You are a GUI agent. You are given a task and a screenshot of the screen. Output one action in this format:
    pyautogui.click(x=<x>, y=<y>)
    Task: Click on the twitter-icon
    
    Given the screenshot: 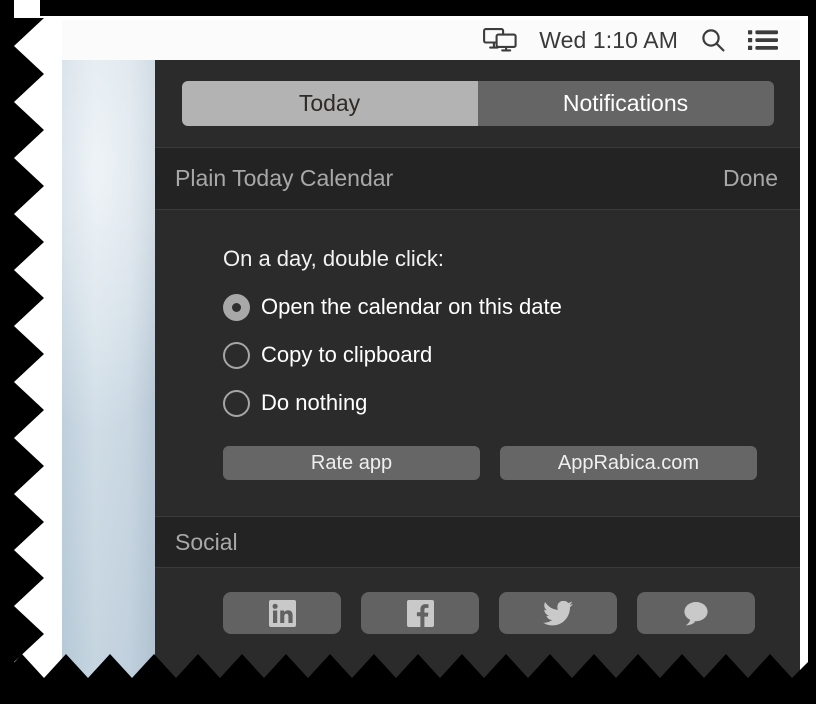 What is the action you would take?
    pyautogui.click(x=558, y=612)
    